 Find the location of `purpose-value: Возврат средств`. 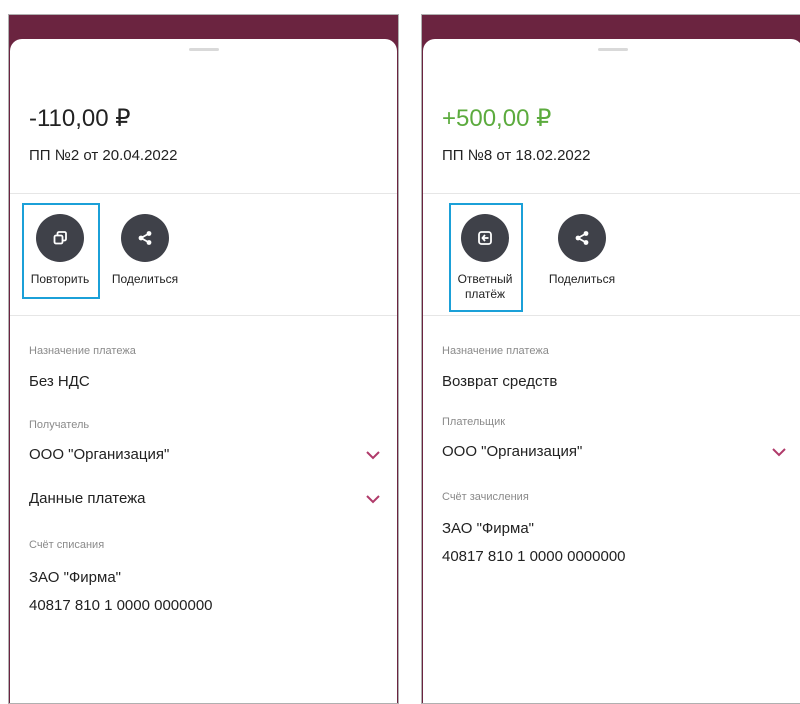

purpose-value: Возврат средств is located at coordinates (500, 381).